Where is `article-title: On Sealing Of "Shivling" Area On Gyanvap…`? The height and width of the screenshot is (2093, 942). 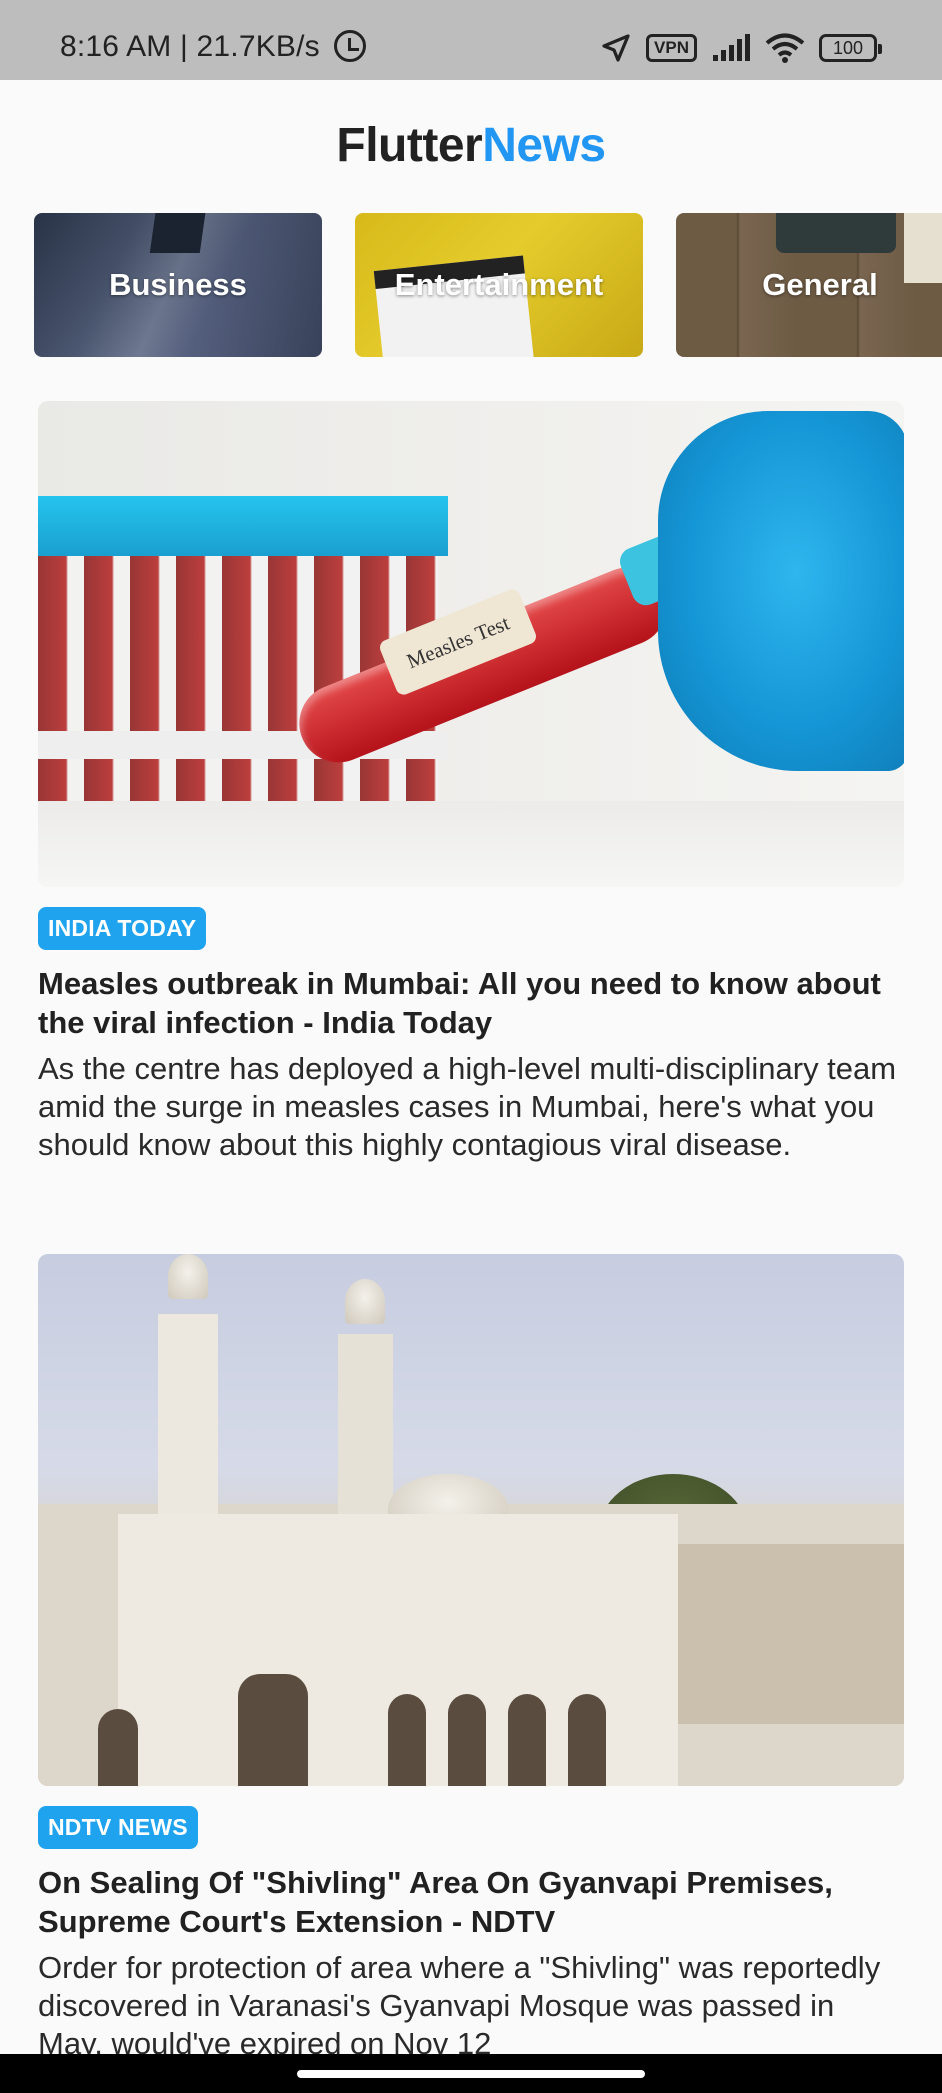
article-title: On Sealing Of "Shivling" Area On Gyanvap… is located at coordinates (471, 1902).